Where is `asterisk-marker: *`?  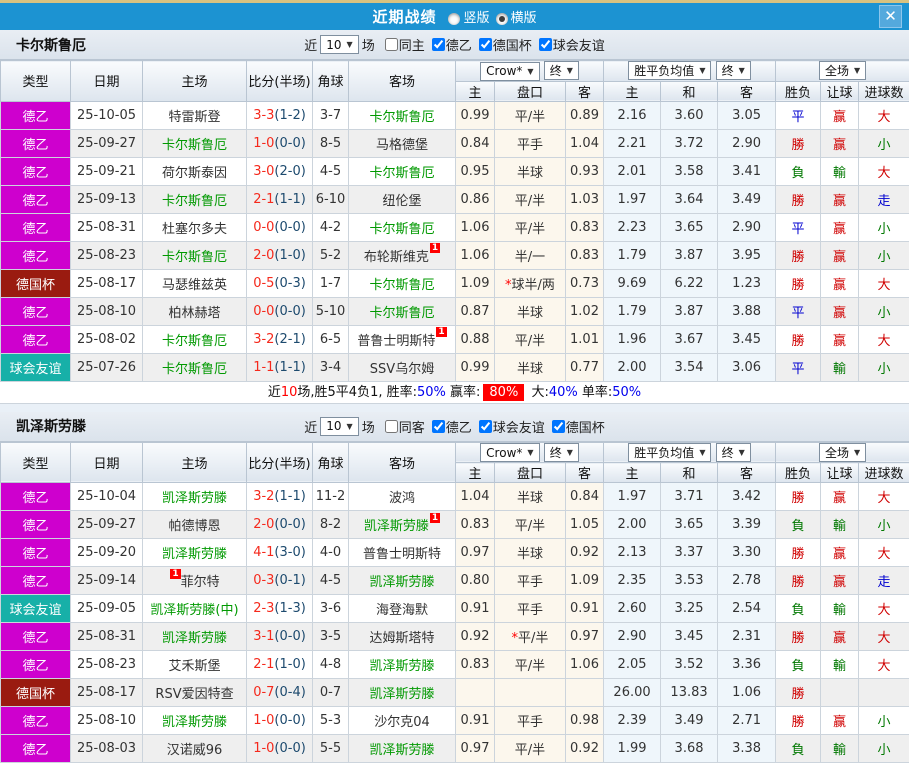 asterisk-marker: * is located at coordinates (515, 638).